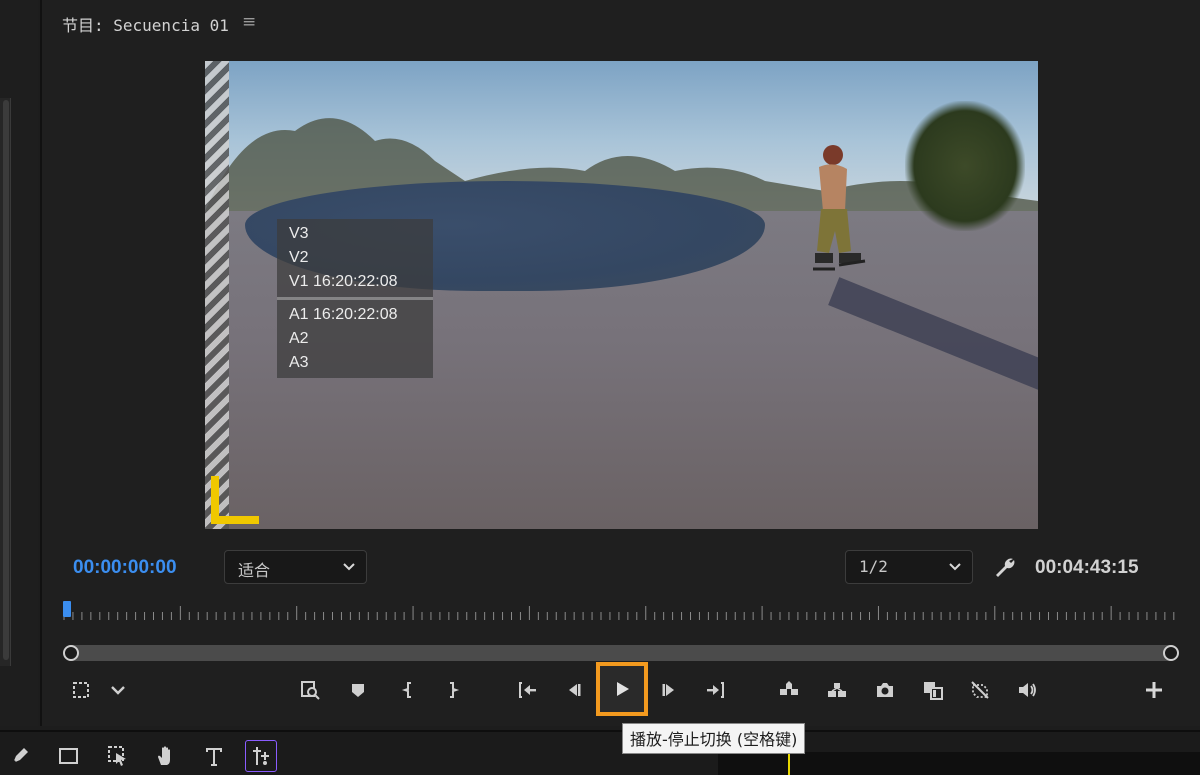 The height and width of the screenshot is (775, 1200). What do you see at coordinates (714, 738) in the screenshot?
I see `play-tooltip: 播放-停止切换 (空格键)` at bounding box center [714, 738].